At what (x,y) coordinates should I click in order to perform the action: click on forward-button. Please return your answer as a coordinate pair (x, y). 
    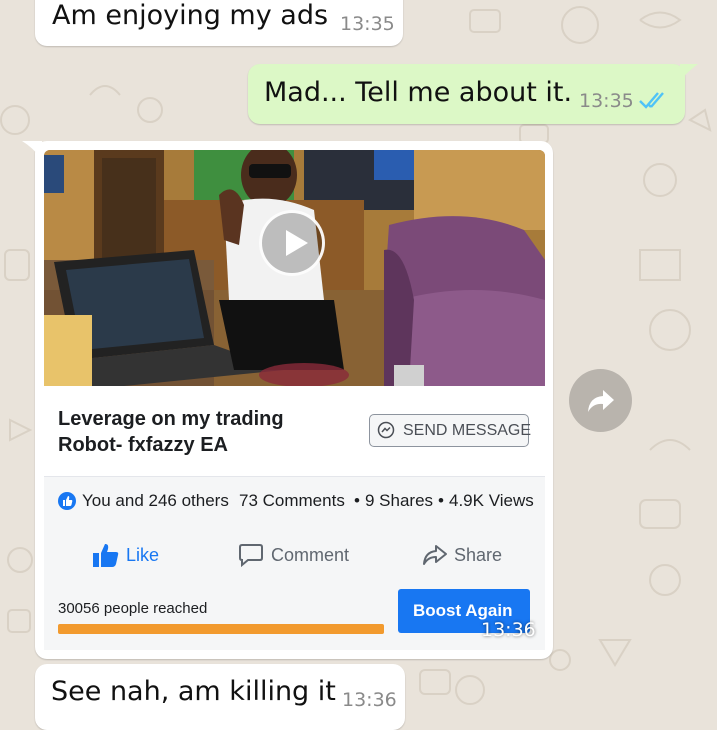
    Looking at the image, I should click on (600, 400).